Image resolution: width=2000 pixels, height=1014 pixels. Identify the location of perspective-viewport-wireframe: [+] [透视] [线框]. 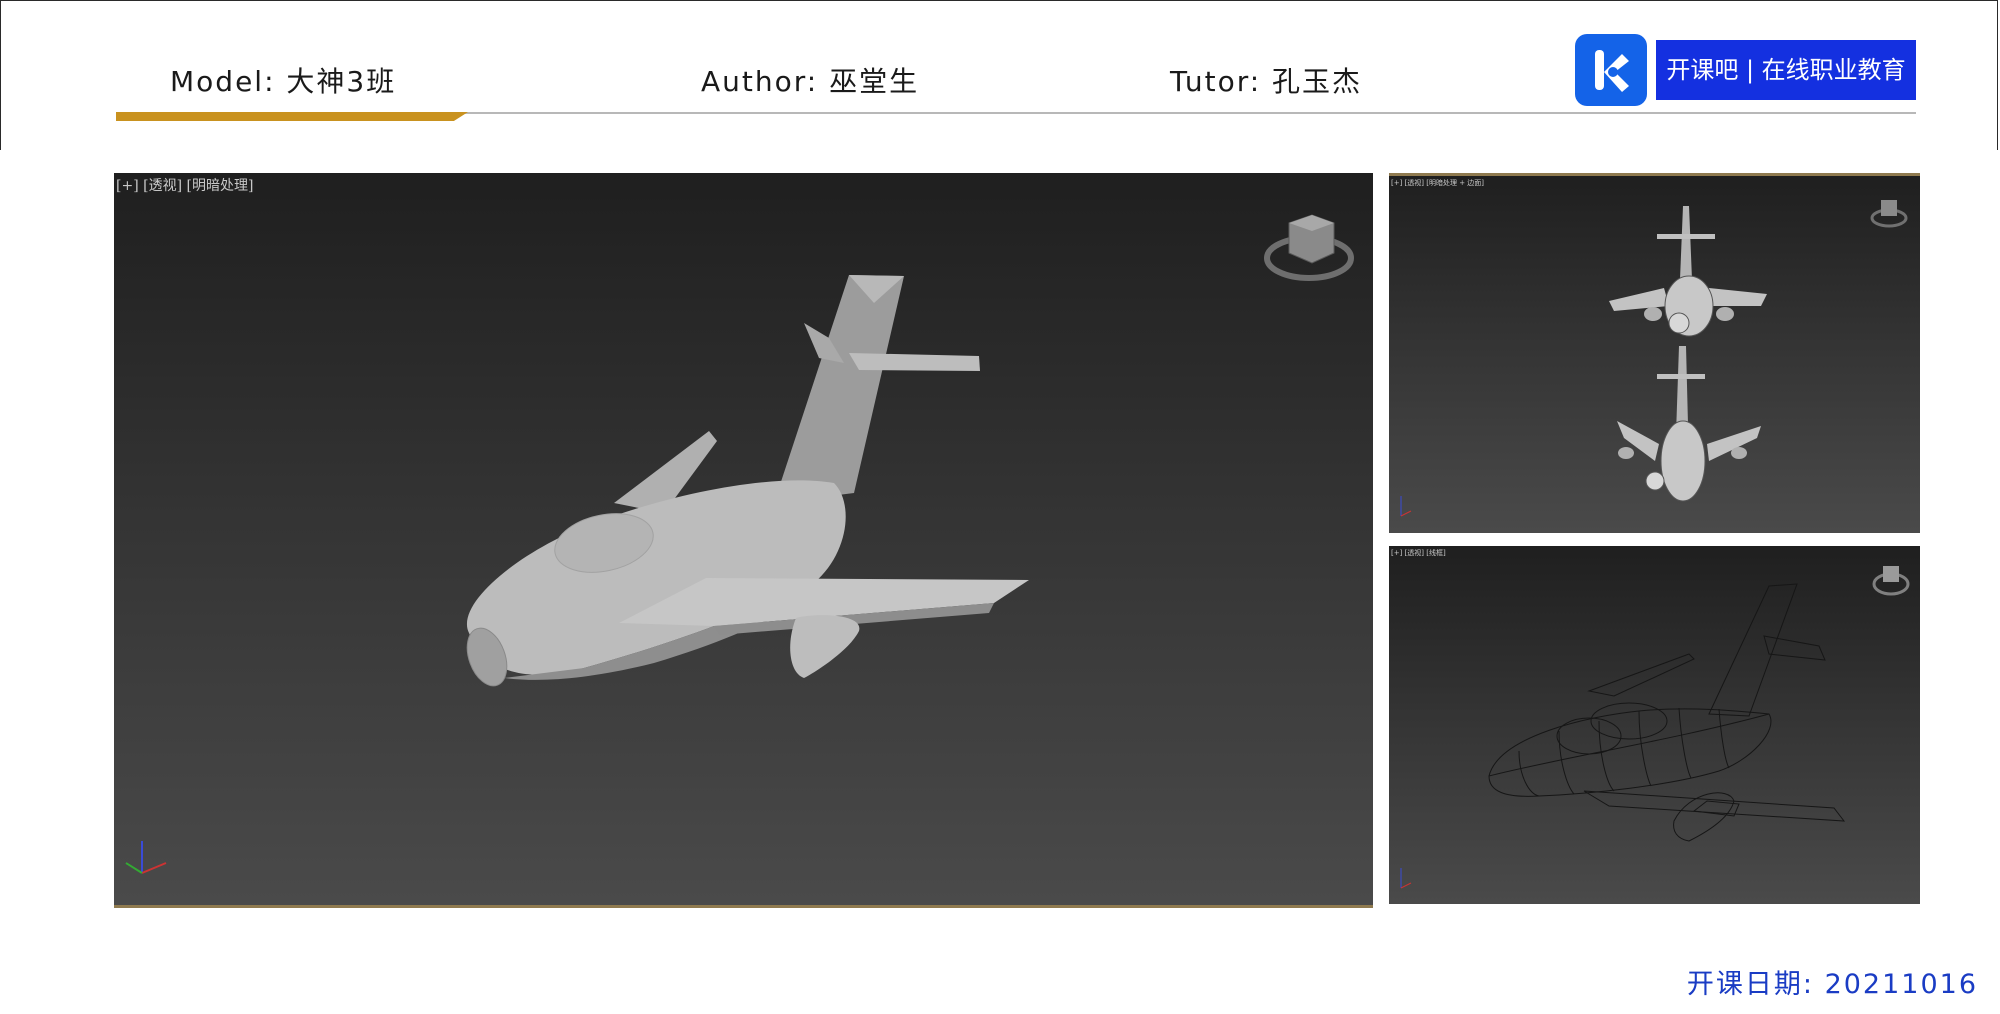
(1654, 725).